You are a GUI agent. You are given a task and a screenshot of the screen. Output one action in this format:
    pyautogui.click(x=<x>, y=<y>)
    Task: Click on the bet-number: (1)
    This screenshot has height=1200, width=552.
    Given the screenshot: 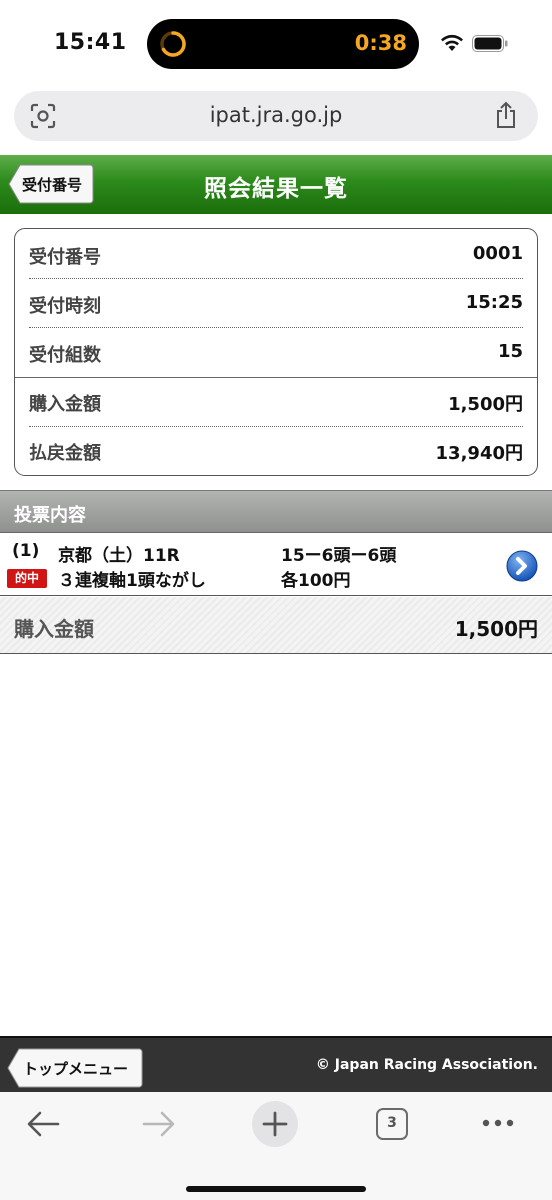 What is the action you would take?
    pyautogui.click(x=26, y=551)
    